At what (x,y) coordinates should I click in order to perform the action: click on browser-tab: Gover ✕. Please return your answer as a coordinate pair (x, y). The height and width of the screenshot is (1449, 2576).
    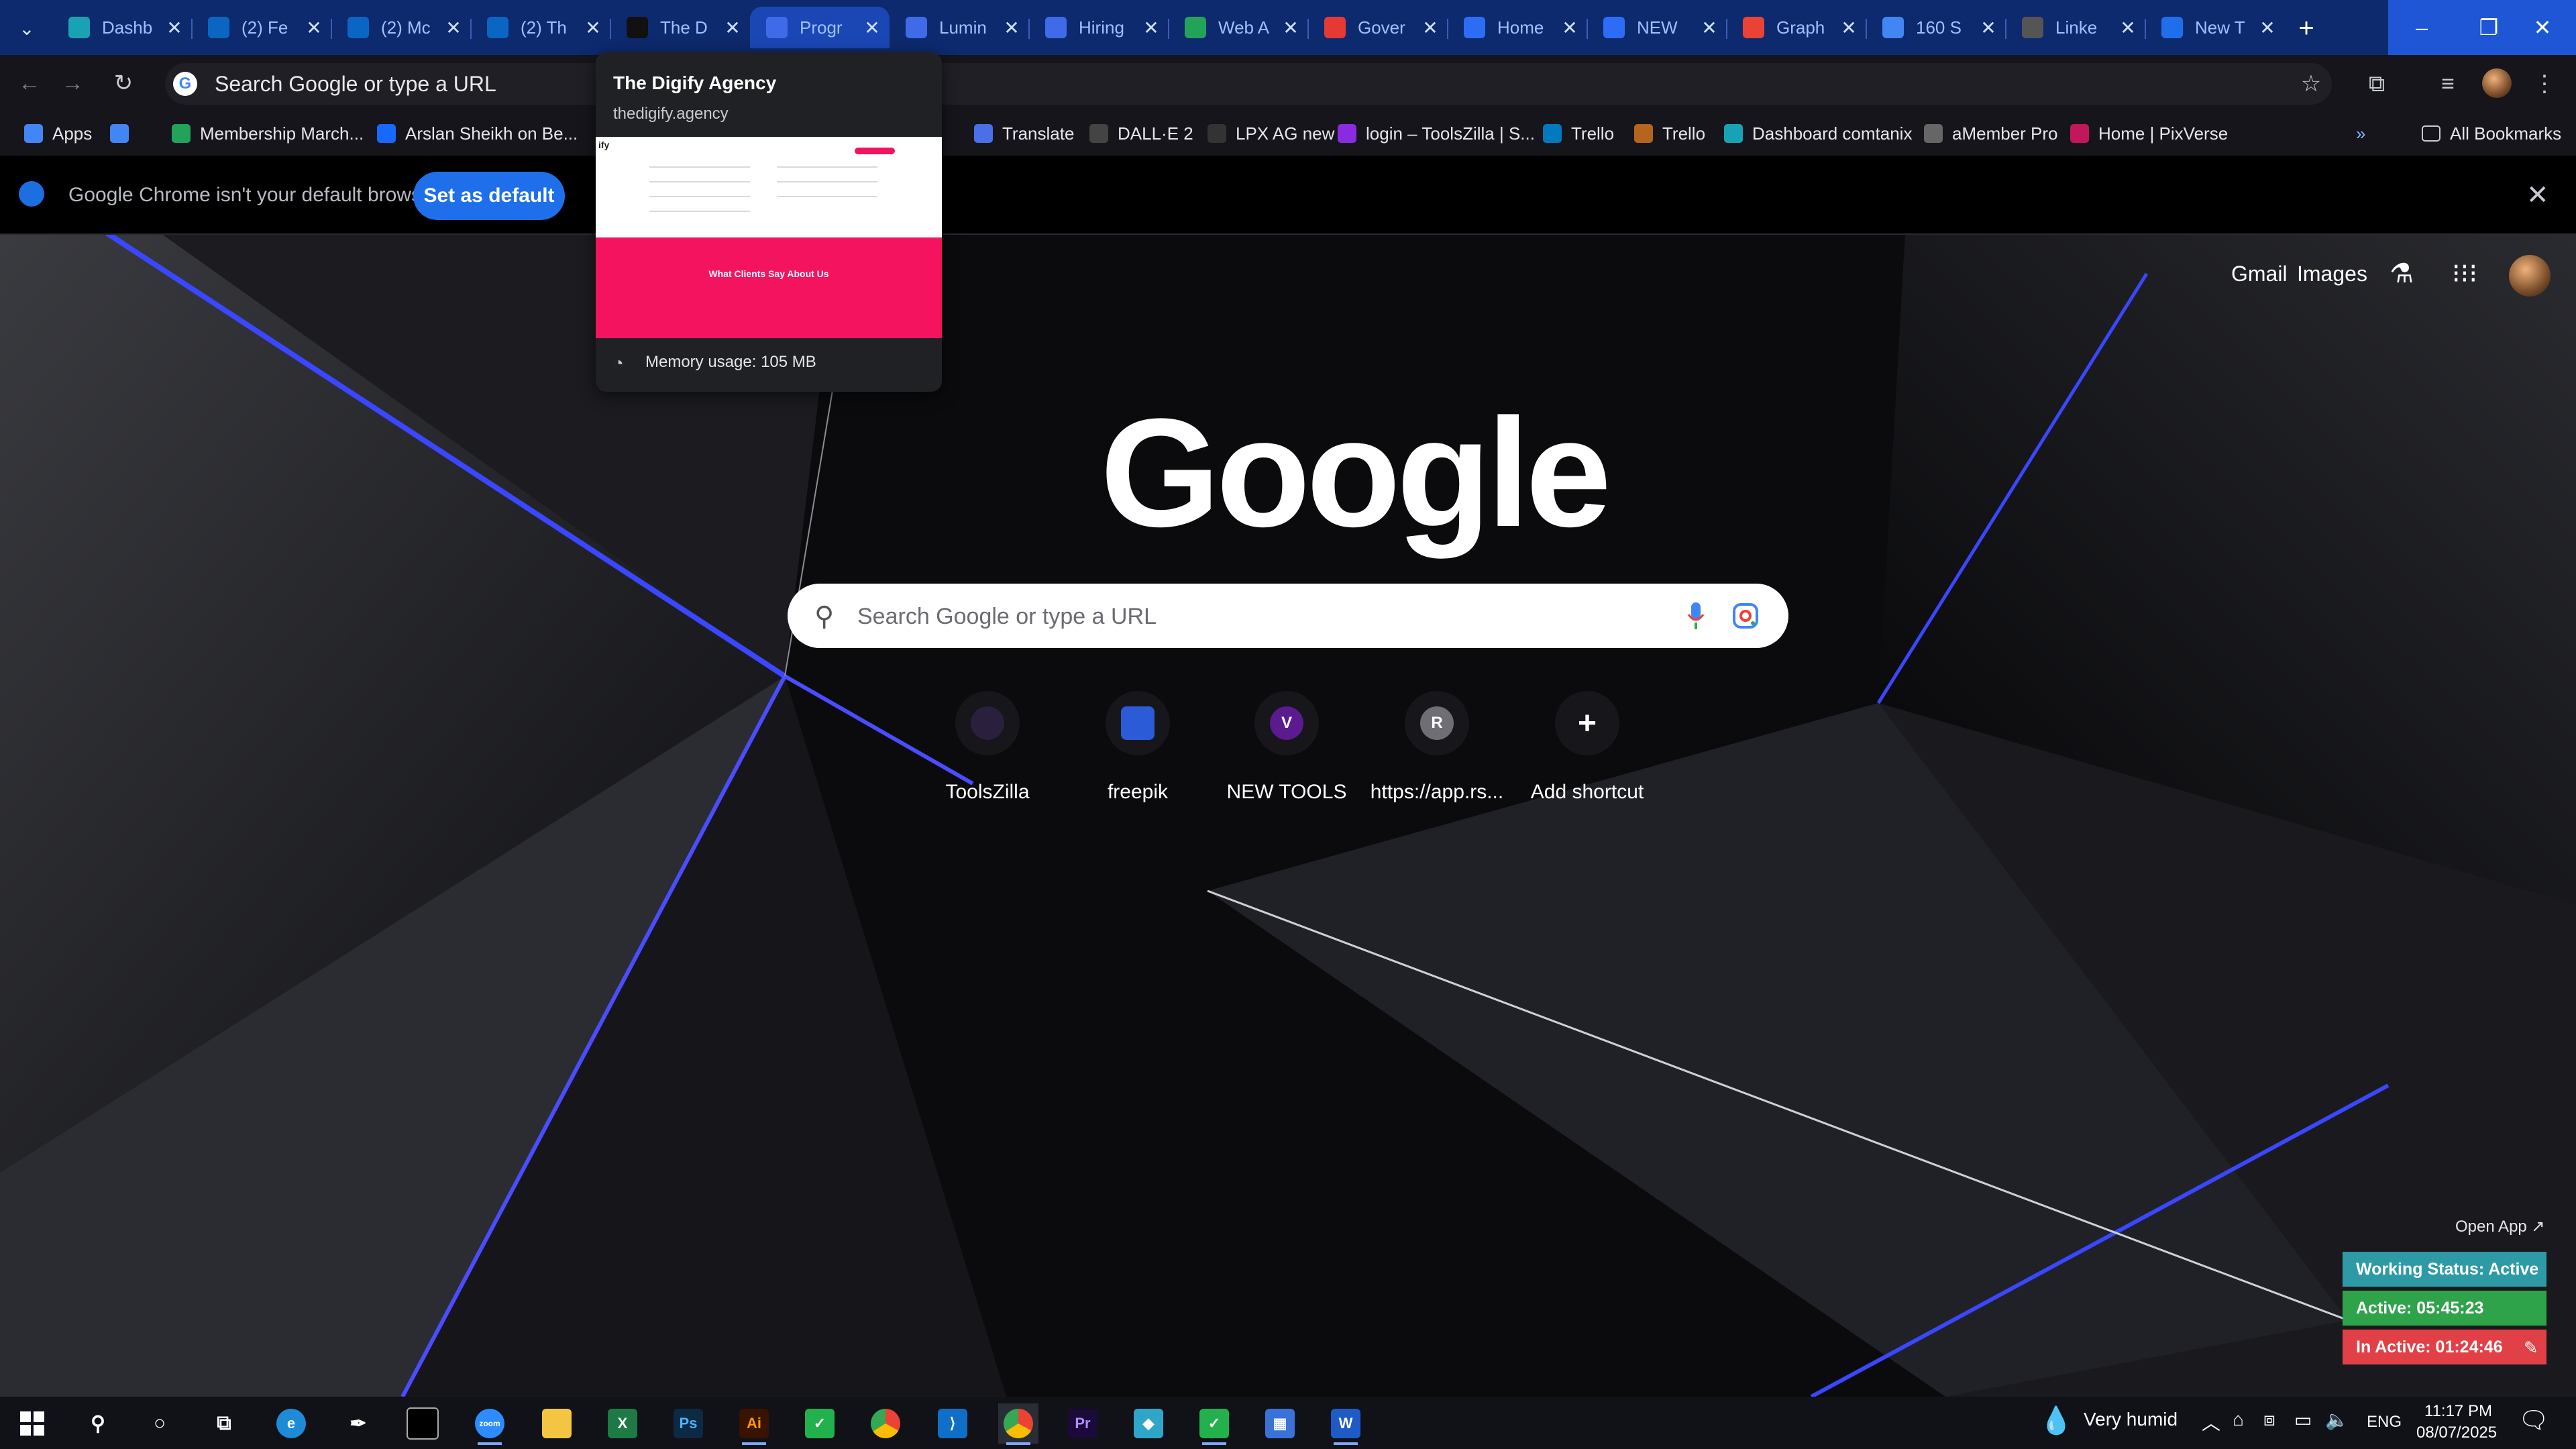
    Looking at the image, I should click on (1378, 27).